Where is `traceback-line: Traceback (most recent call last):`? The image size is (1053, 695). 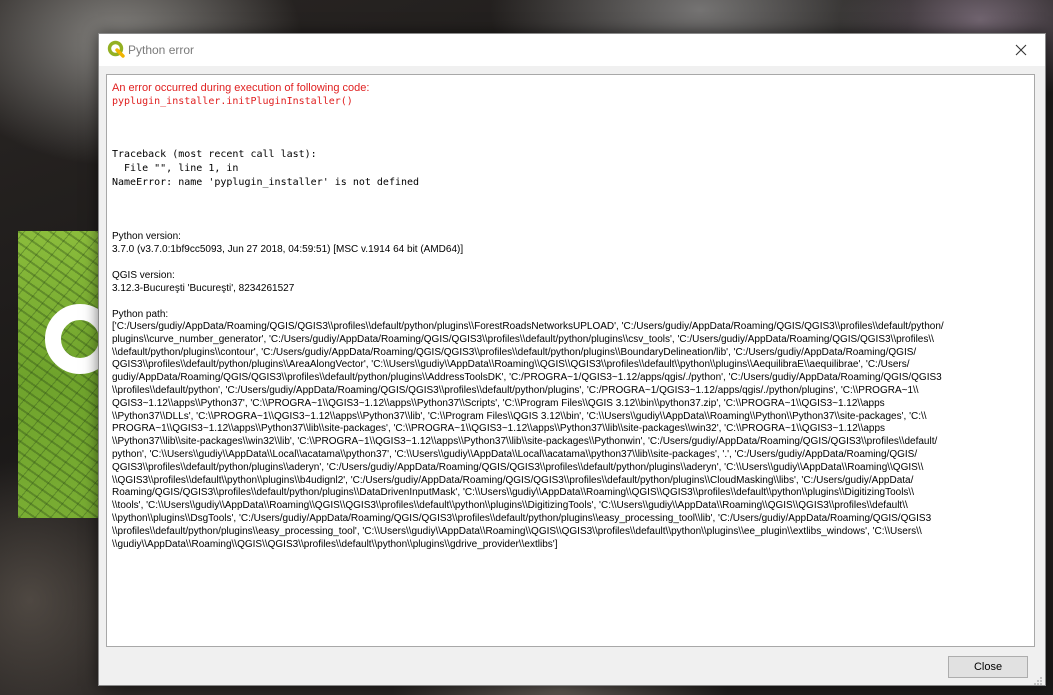 traceback-line: Traceback (most recent call last): is located at coordinates (214, 154).